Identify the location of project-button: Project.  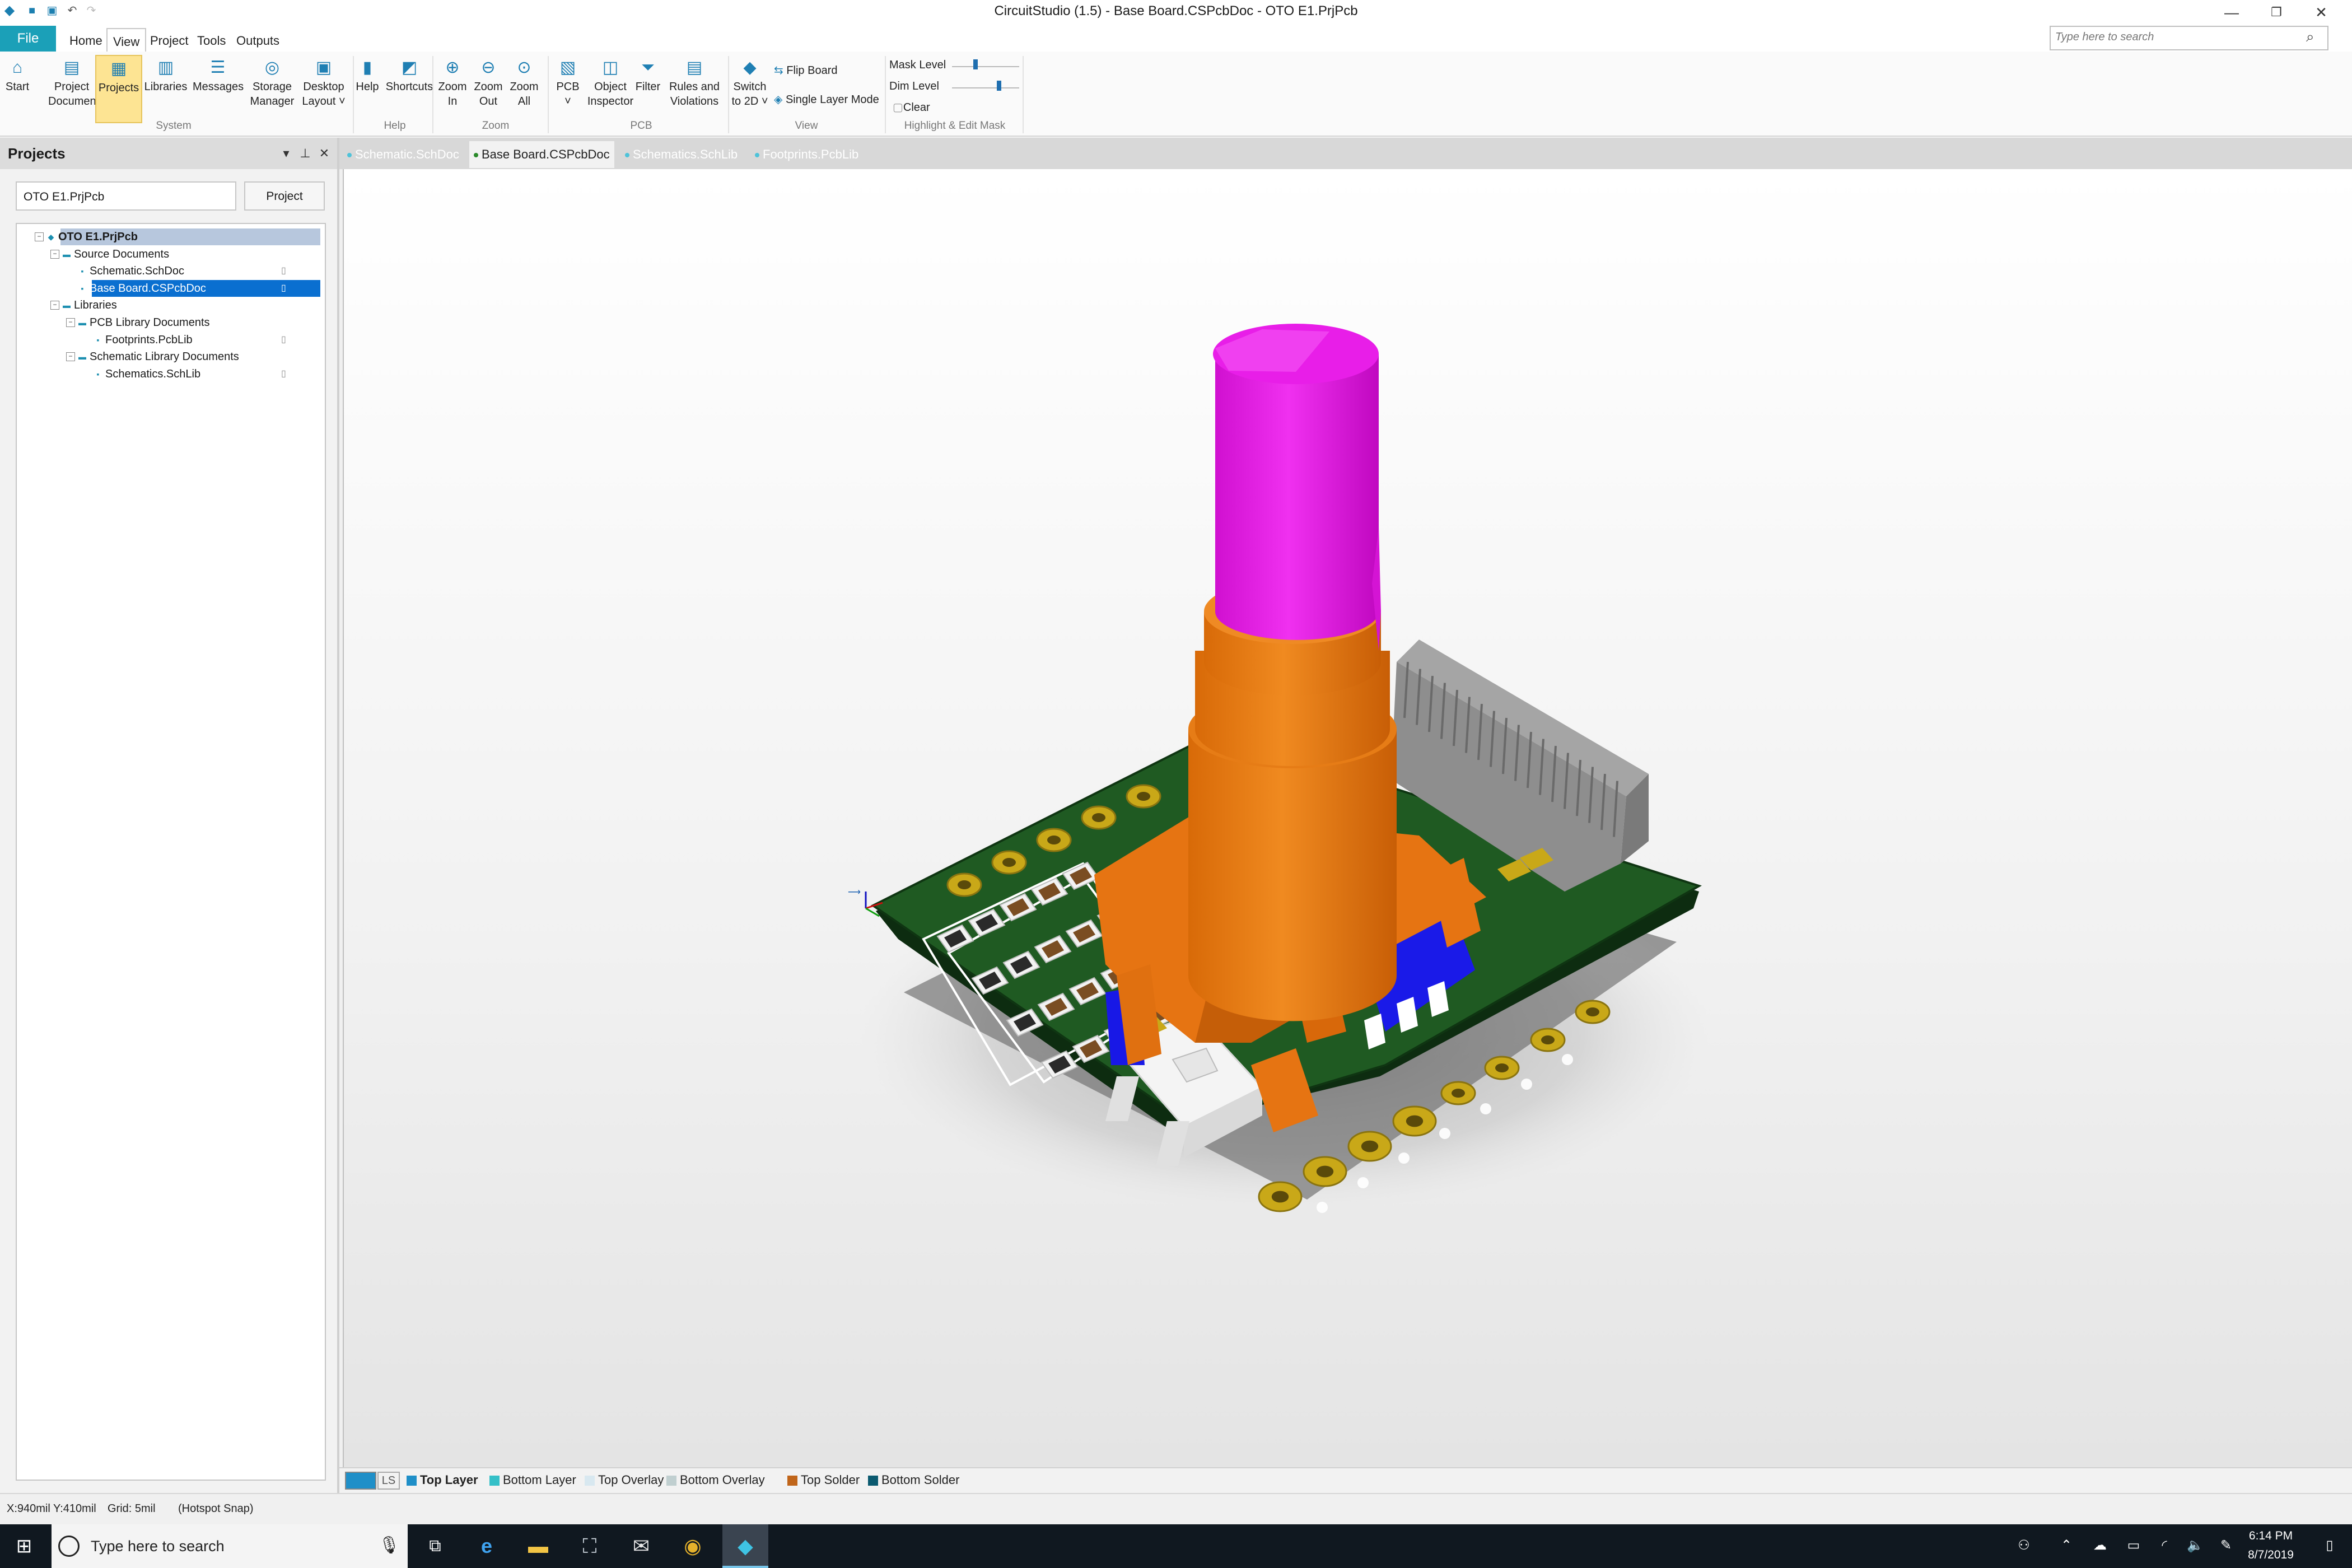
(285, 196).